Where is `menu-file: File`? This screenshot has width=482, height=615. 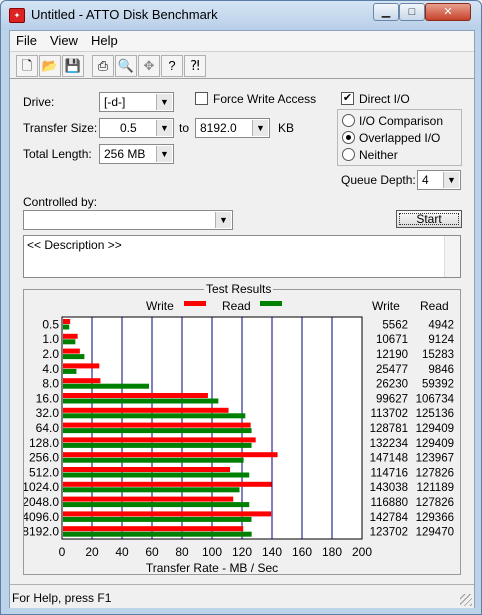
menu-file: File is located at coordinates (26, 40).